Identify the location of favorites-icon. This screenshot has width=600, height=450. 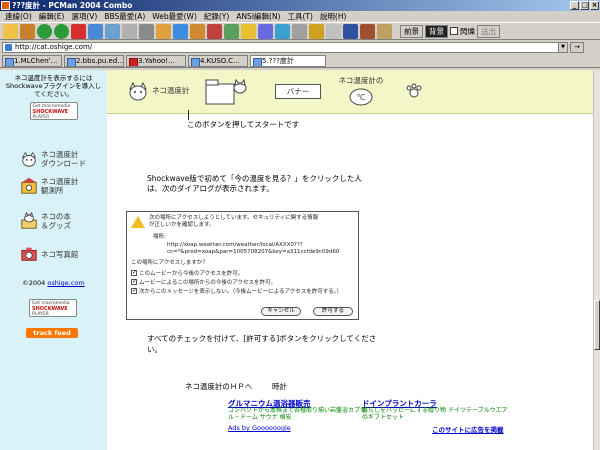
(163, 31).